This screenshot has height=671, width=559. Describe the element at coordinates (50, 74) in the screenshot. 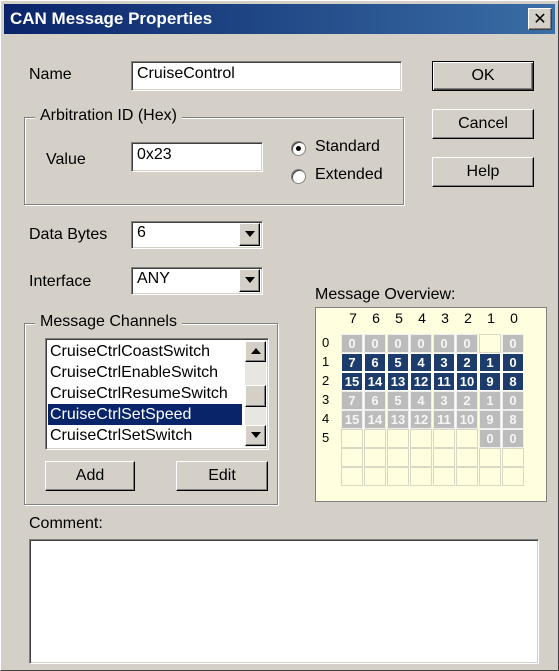

I see `name-label: Name` at that location.